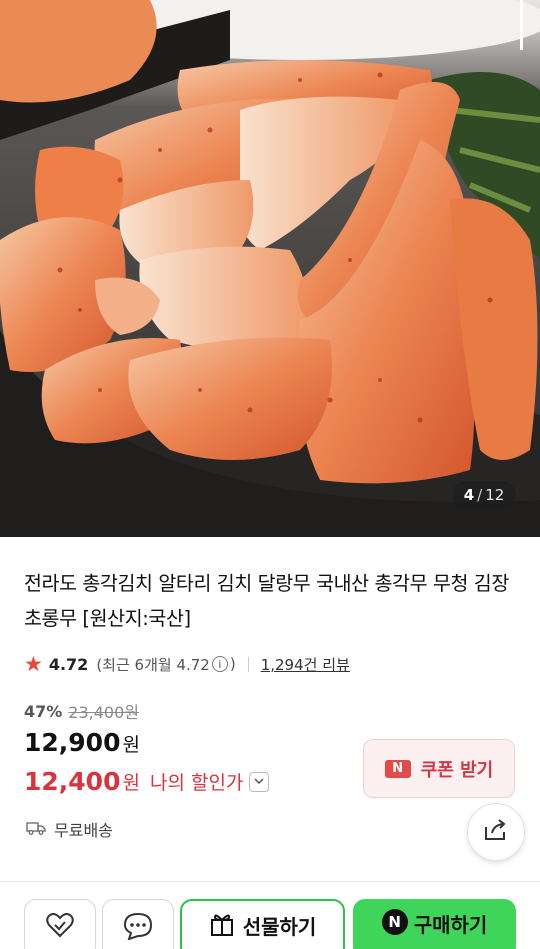  Describe the element at coordinates (131, 745) in the screenshot. I see `sale-price-unit: 원` at that location.